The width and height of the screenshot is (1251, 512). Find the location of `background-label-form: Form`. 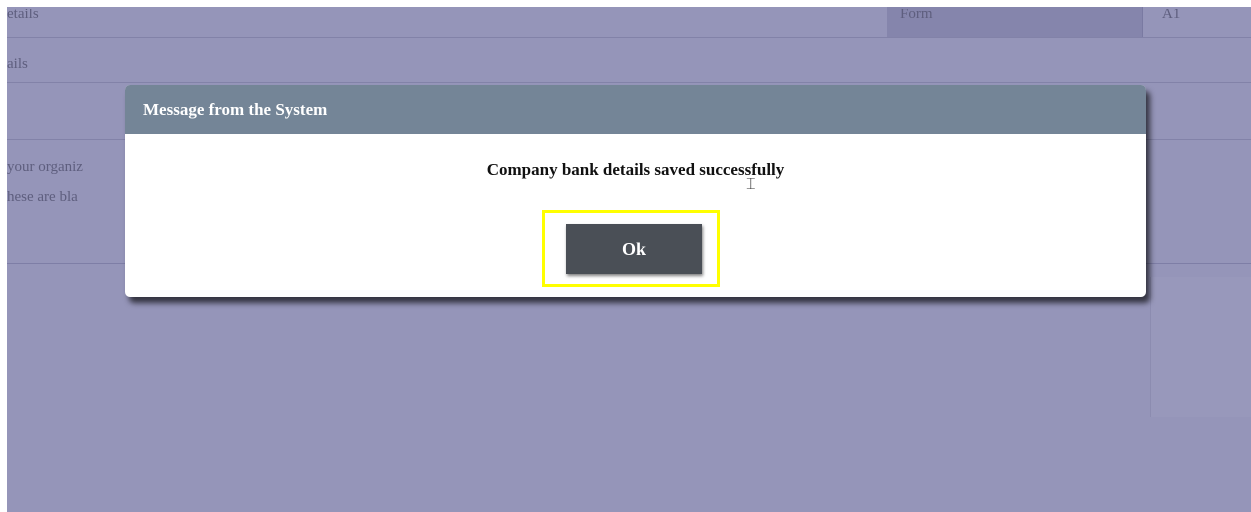

background-label-form: Form is located at coordinates (916, 15).